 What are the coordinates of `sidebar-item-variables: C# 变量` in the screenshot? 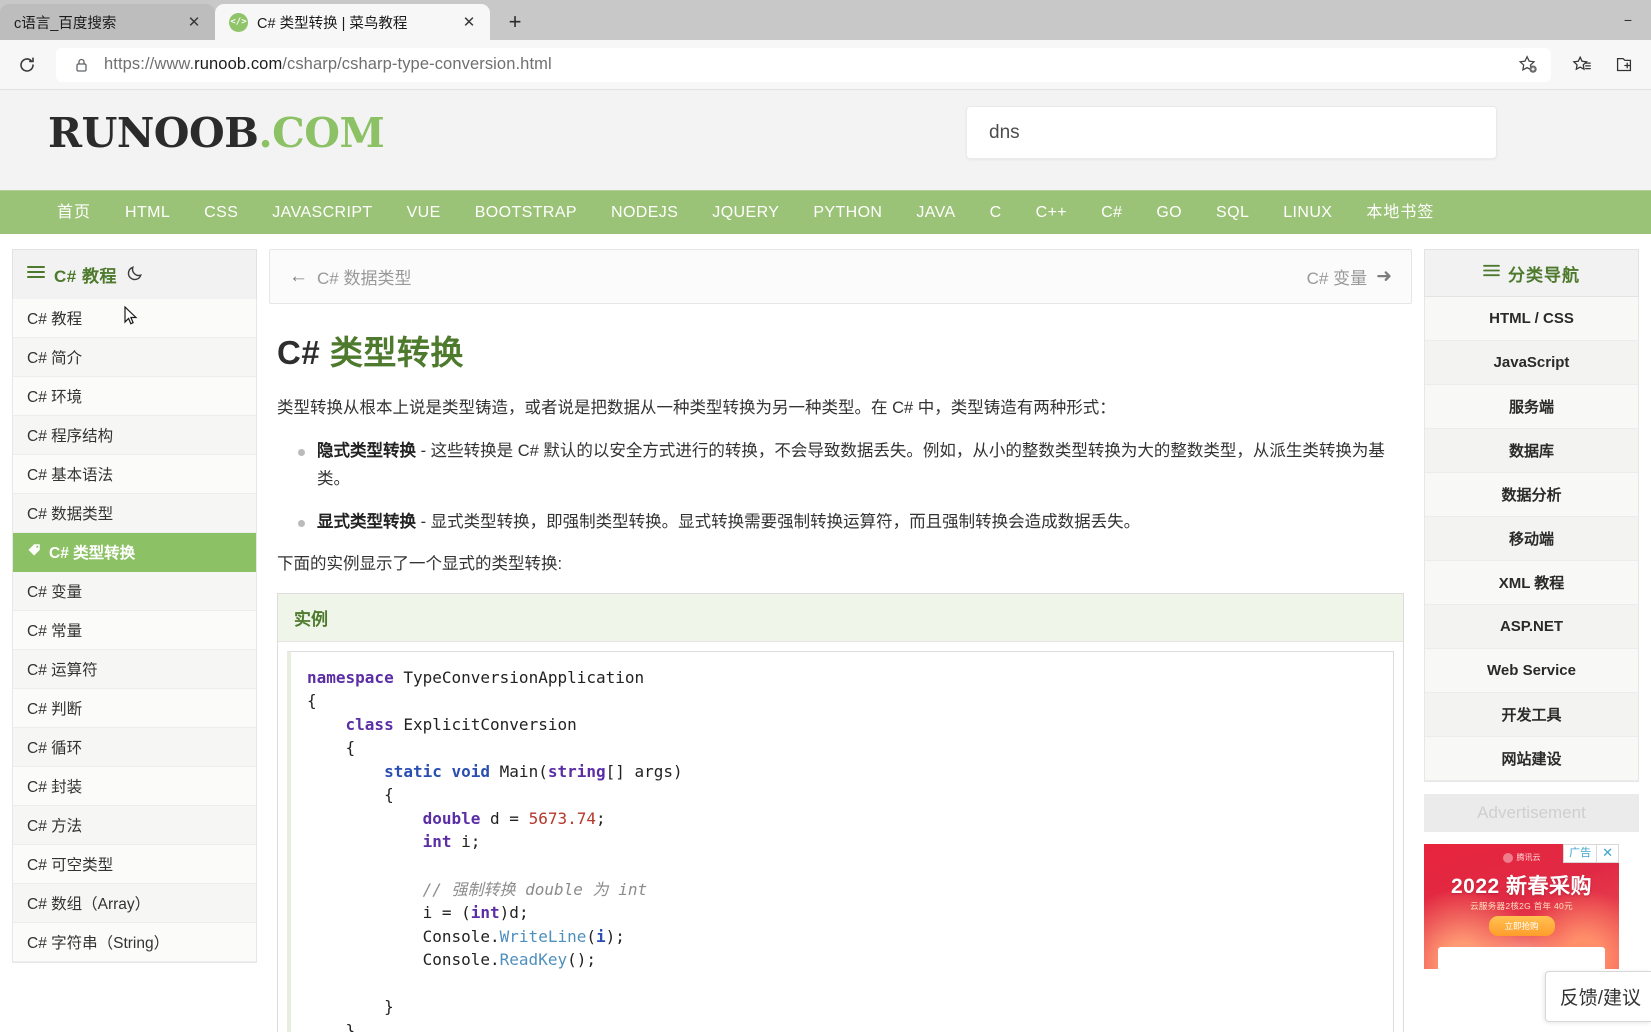 It's located at (134, 591).